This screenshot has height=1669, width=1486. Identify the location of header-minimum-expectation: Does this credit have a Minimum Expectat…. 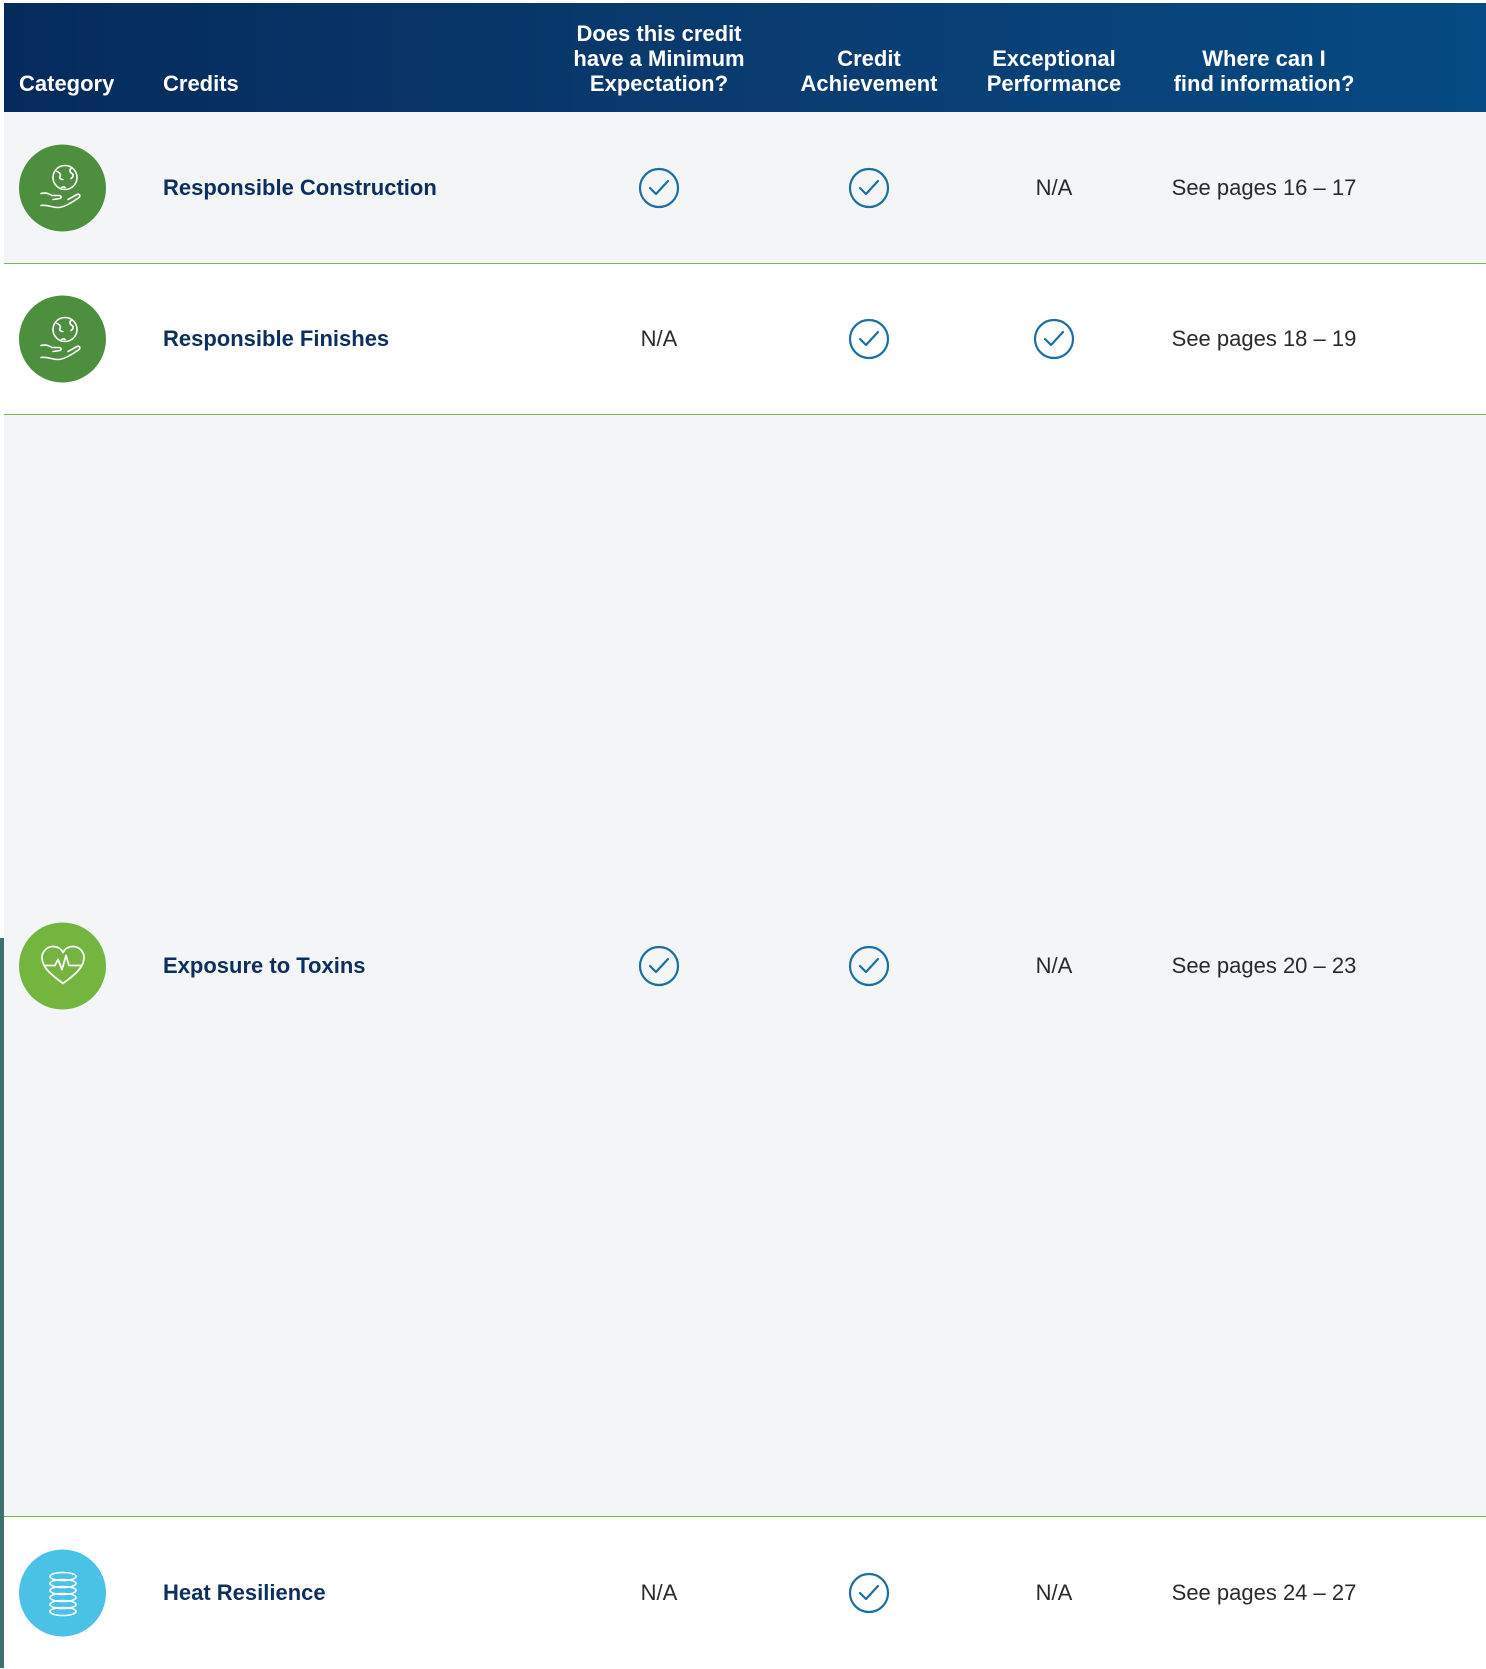
(659, 58).